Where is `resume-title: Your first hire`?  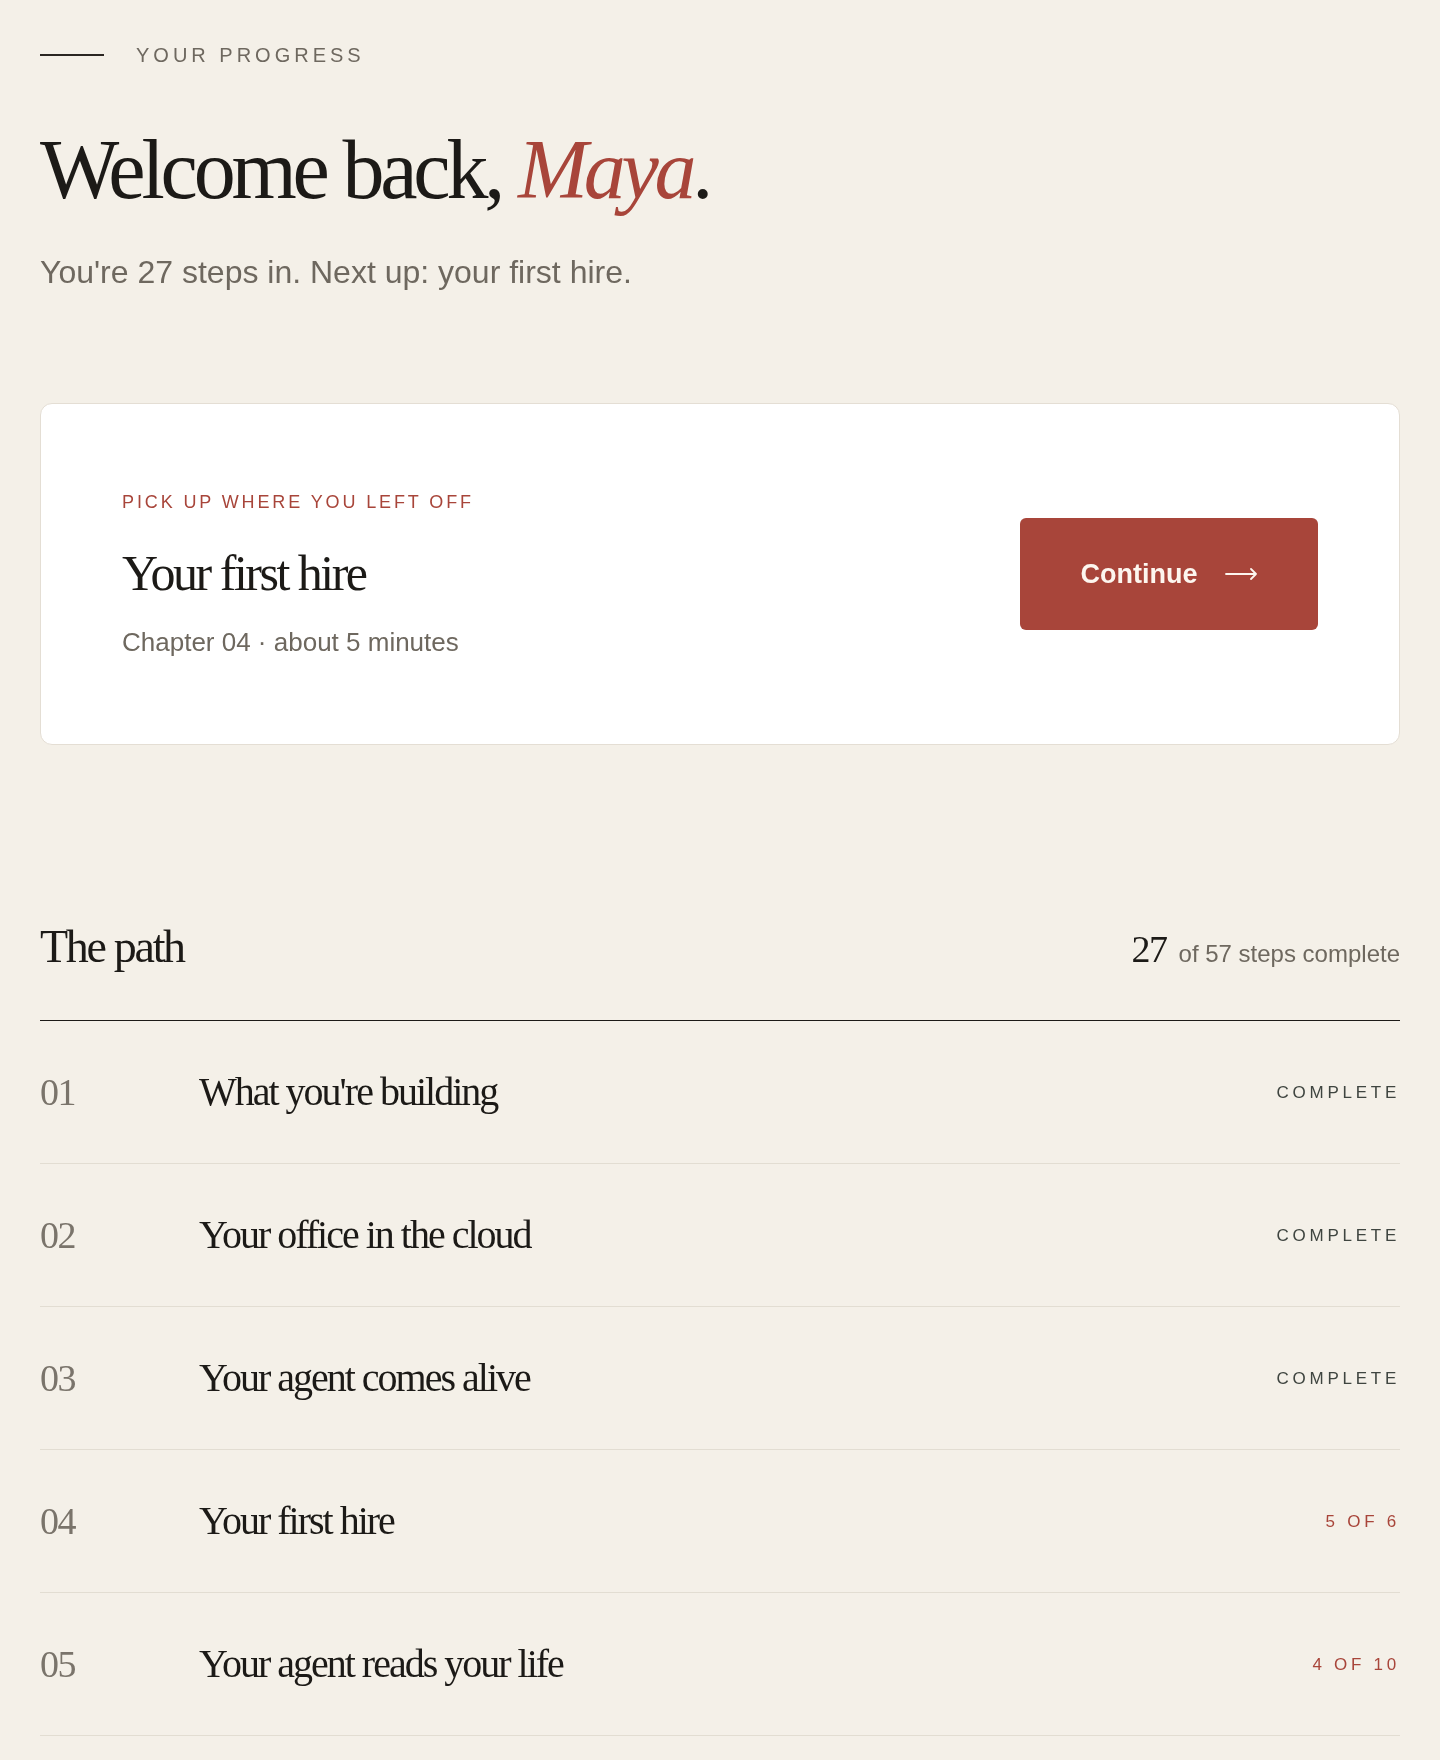
resume-title: Your first hire is located at coordinates (244, 572).